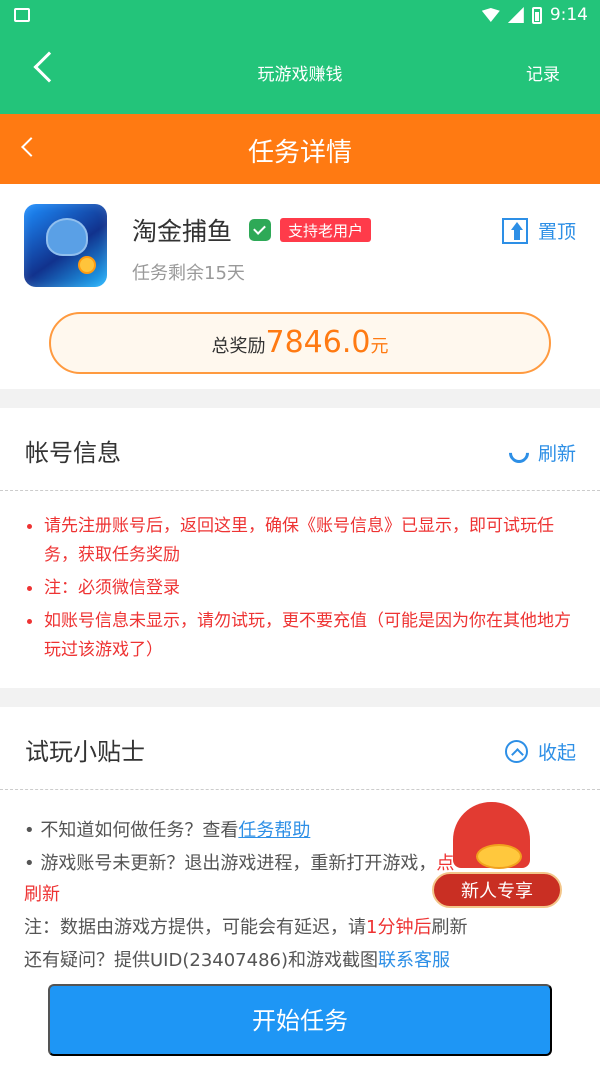  Describe the element at coordinates (497, 890) in the screenshot. I see `new-user-label: 新人专享` at that location.